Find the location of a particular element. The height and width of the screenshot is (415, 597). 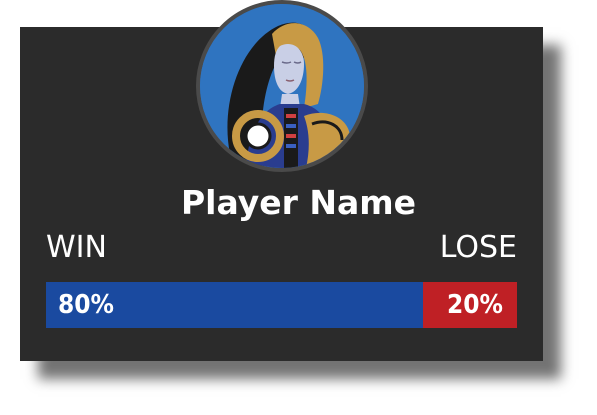

queen-card-portrait-icon is located at coordinates (282, 86).